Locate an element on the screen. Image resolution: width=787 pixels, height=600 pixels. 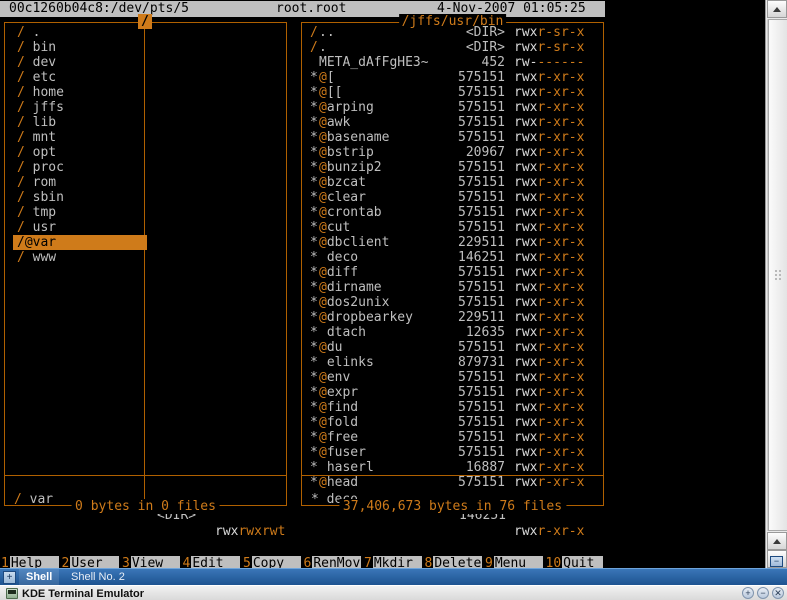
right-list-item-name: @dirname is located at coordinates (350, 287).